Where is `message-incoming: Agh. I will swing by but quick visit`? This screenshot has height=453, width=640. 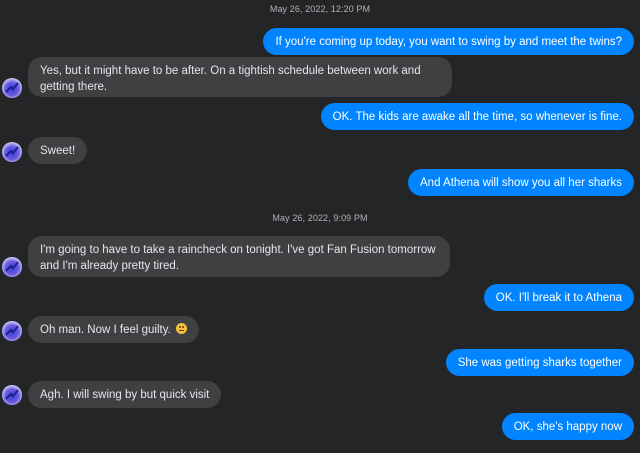
message-incoming: Agh. I will swing by but quick visit is located at coordinates (125, 394).